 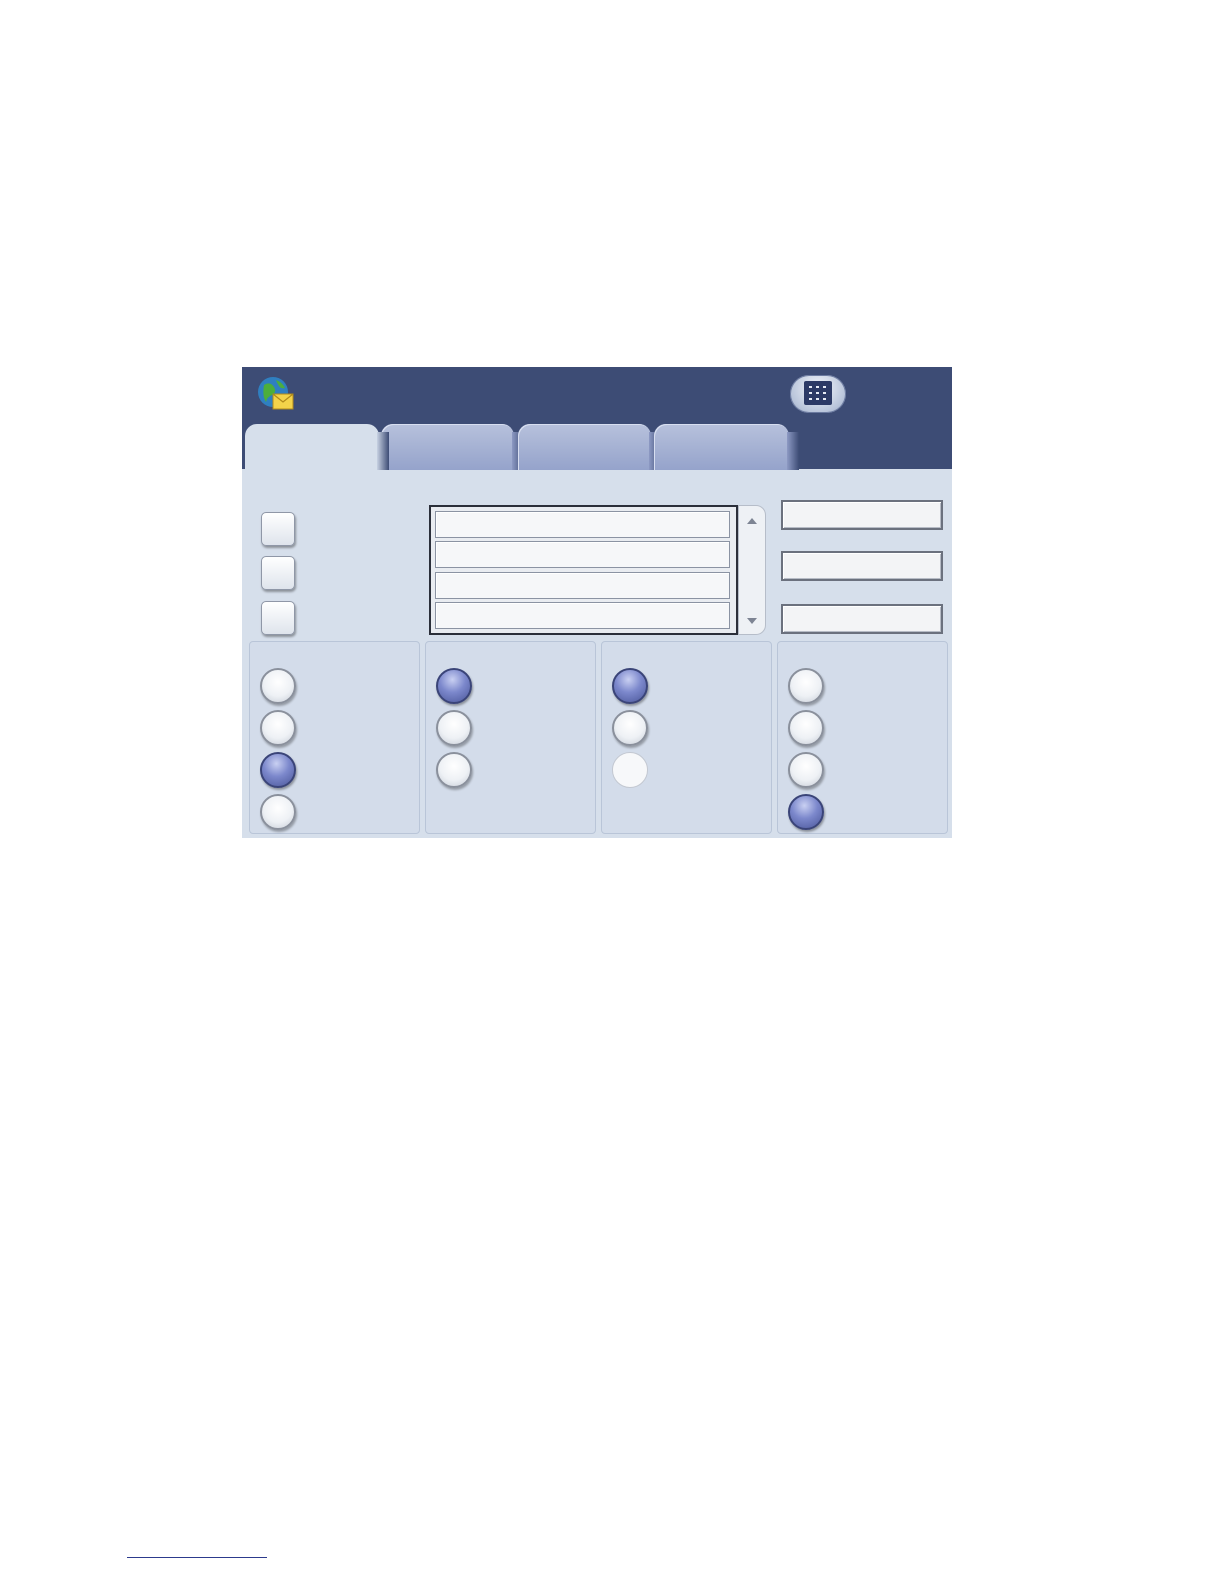 What do you see at coordinates (276, 393) in the screenshot?
I see `globe-email-icon` at bounding box center [276, 393].